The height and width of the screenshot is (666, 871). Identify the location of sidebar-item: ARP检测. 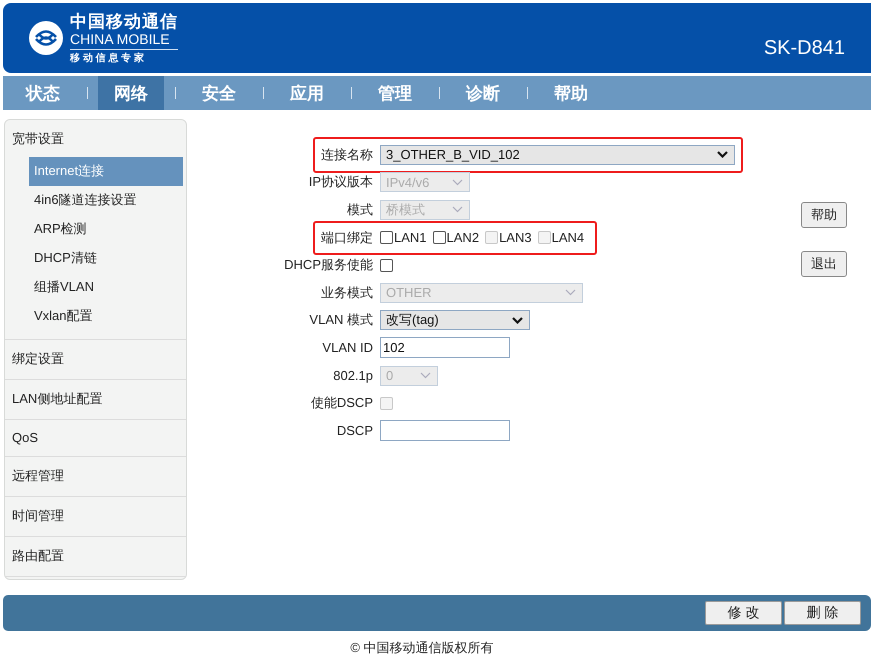
(106, 229).